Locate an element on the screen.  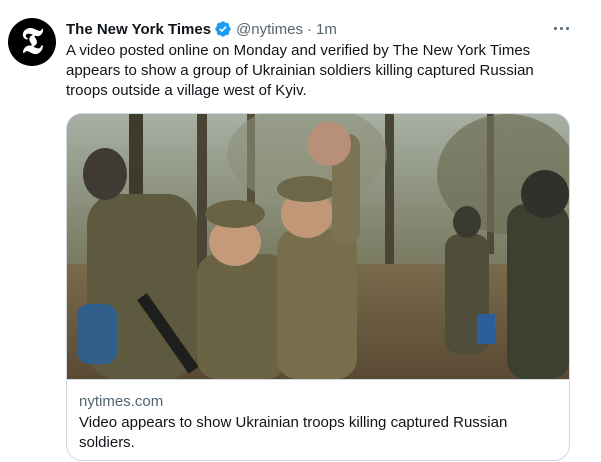
card-divider is located at coordinates (318, 379).